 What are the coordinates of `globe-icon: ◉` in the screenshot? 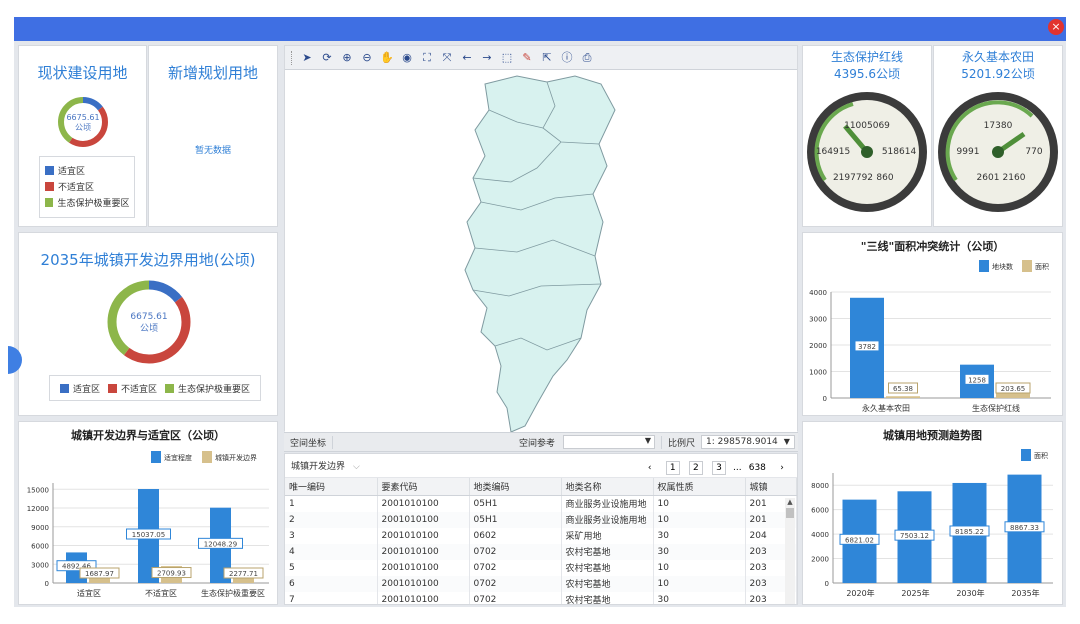 It's located at (407, 58).